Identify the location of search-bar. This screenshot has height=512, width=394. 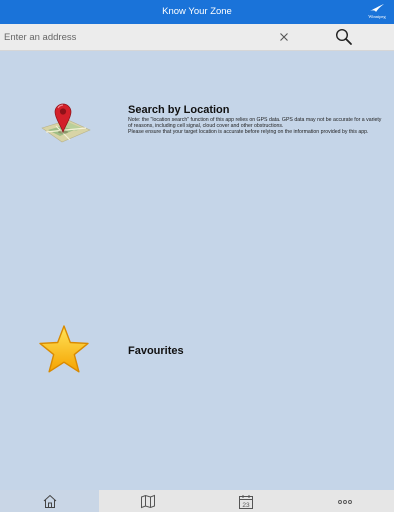
(197, 37).